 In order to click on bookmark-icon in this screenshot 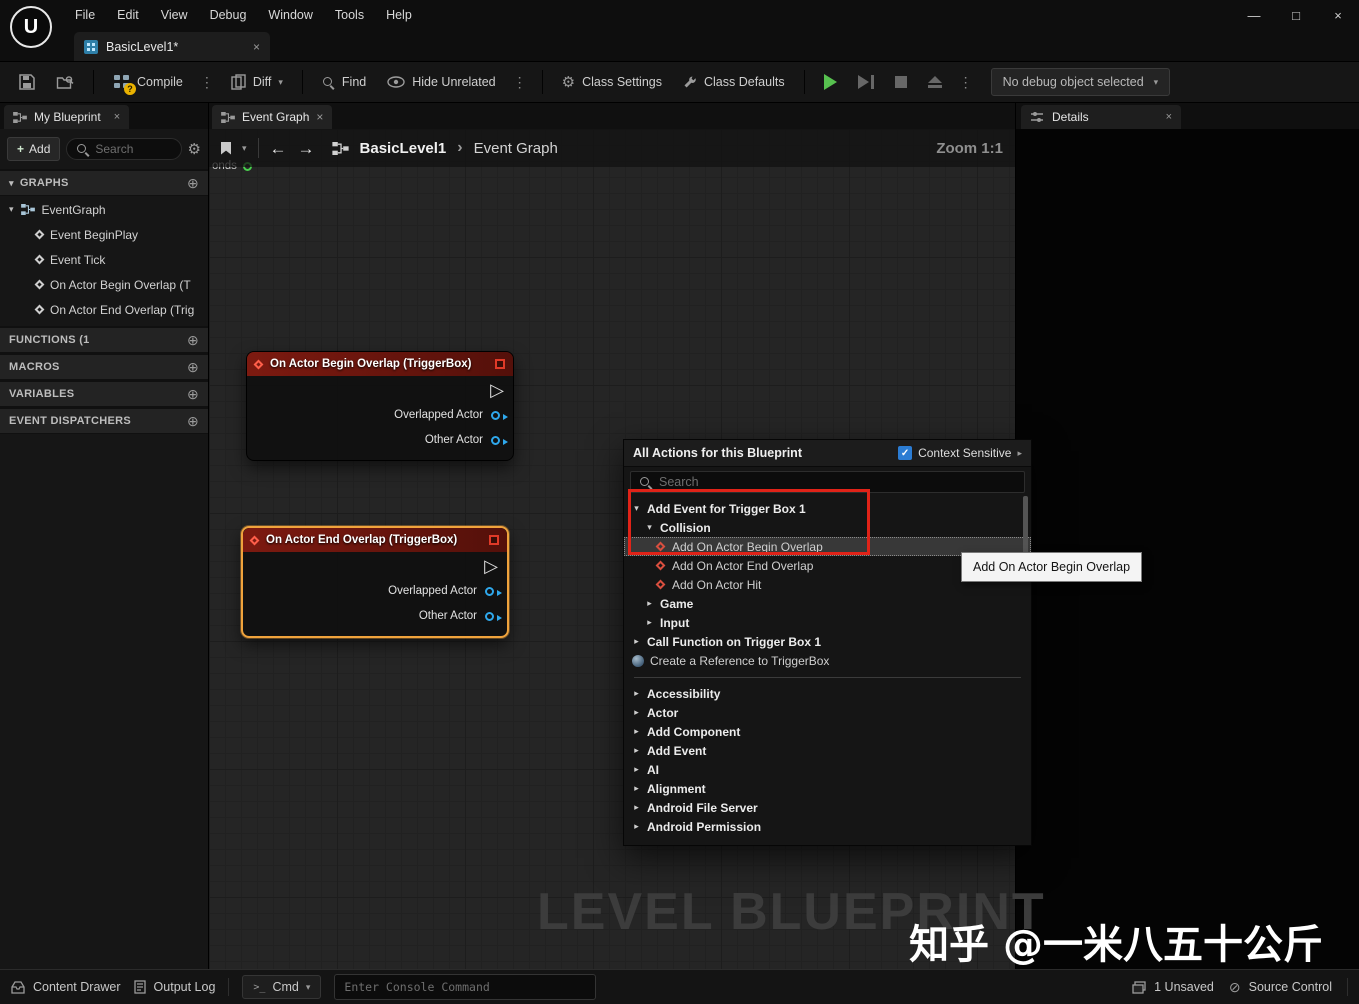, I will do `click(226, 148)`.